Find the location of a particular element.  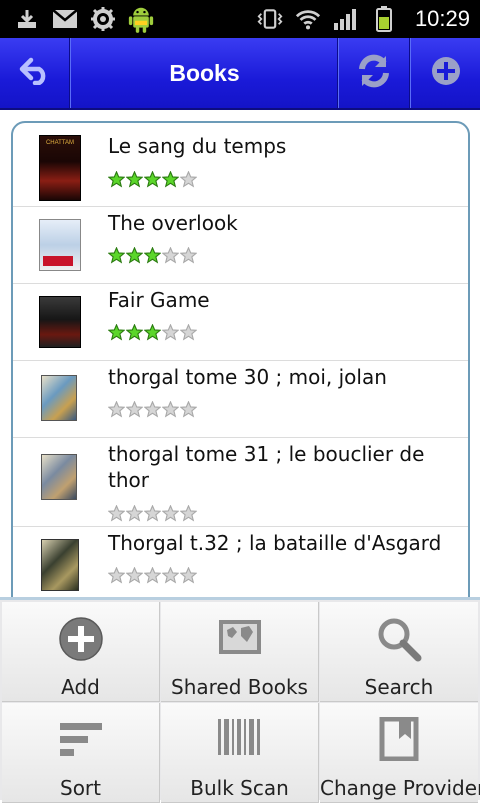

menu-item-label: Shared Books is located at coordinates (239, 687).